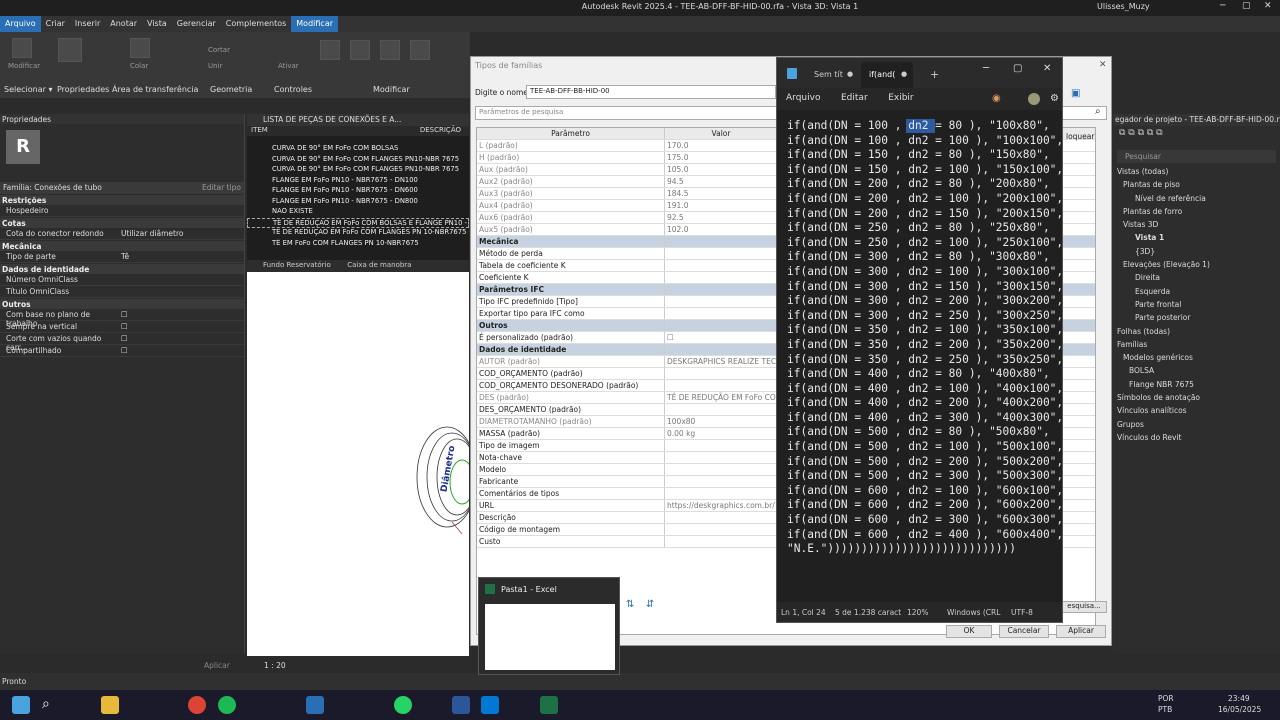 This screenshot has width=1280, height=720. Describe the element at coordinates (221, 188) in the screenshot. I see `edit-type-button: Editar tipo` at that location.